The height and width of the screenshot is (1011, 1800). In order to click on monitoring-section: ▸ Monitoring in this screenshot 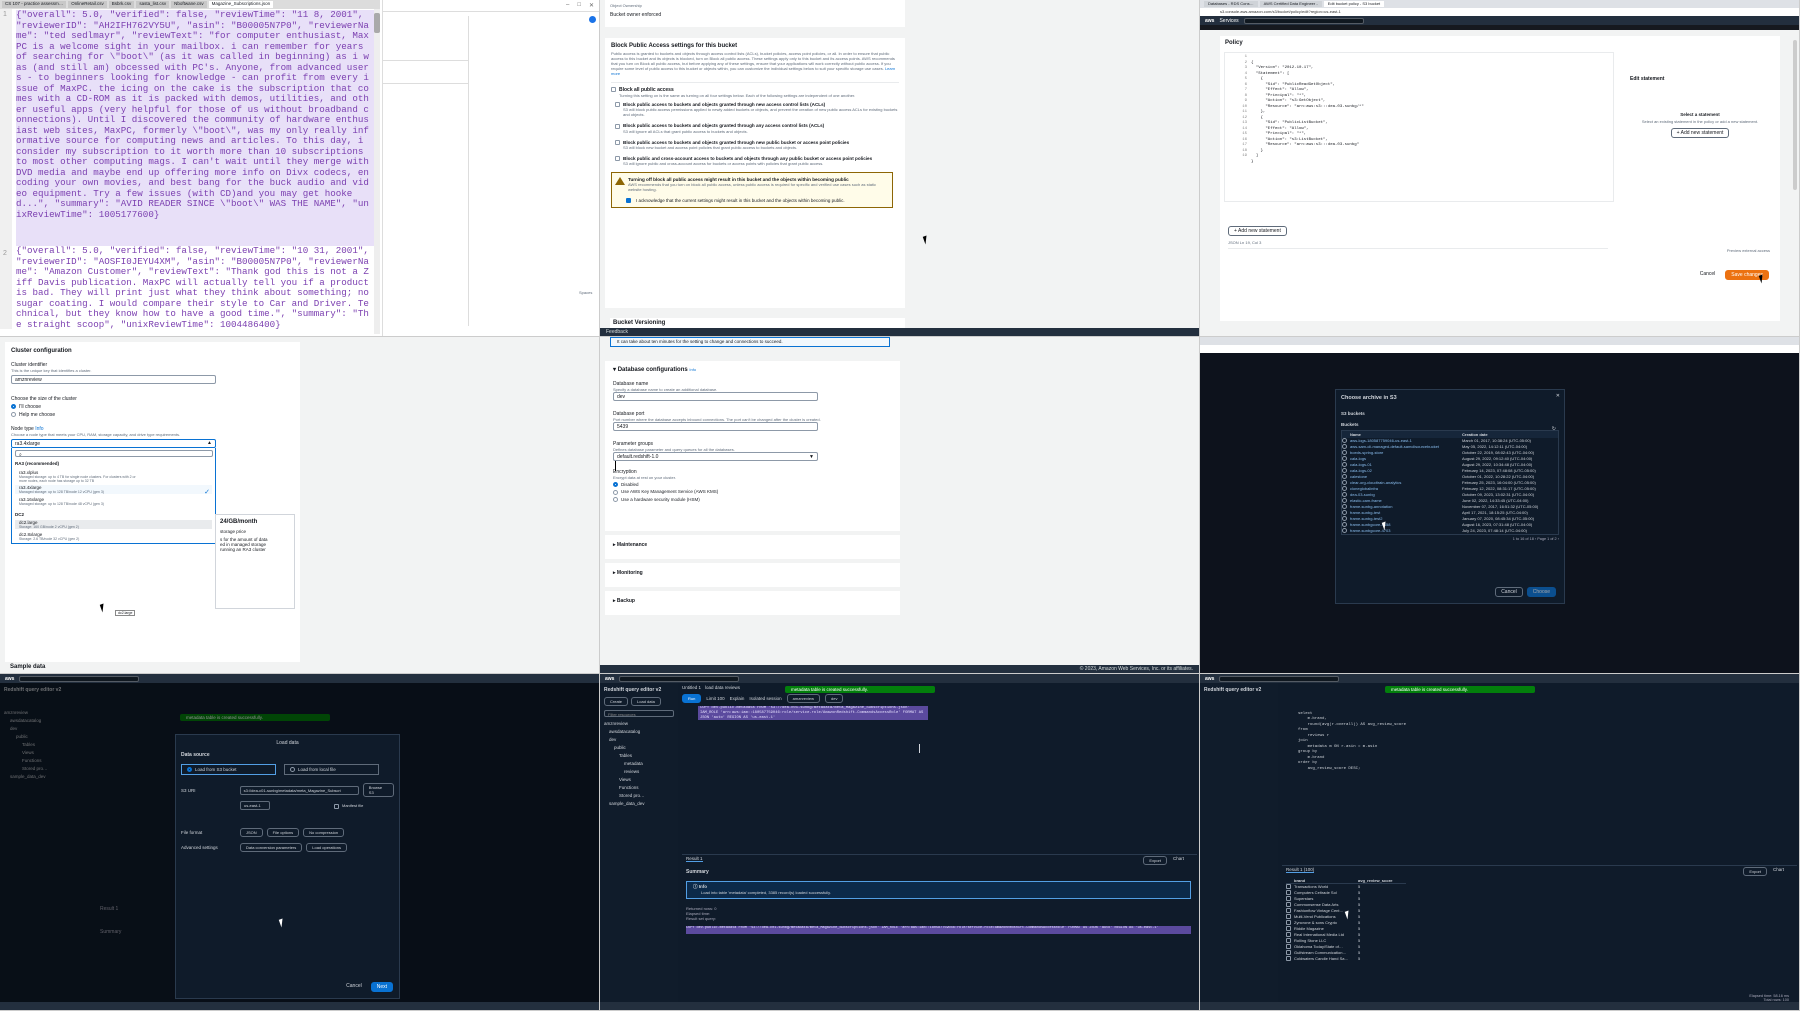, I will do `click(752, 575)`.